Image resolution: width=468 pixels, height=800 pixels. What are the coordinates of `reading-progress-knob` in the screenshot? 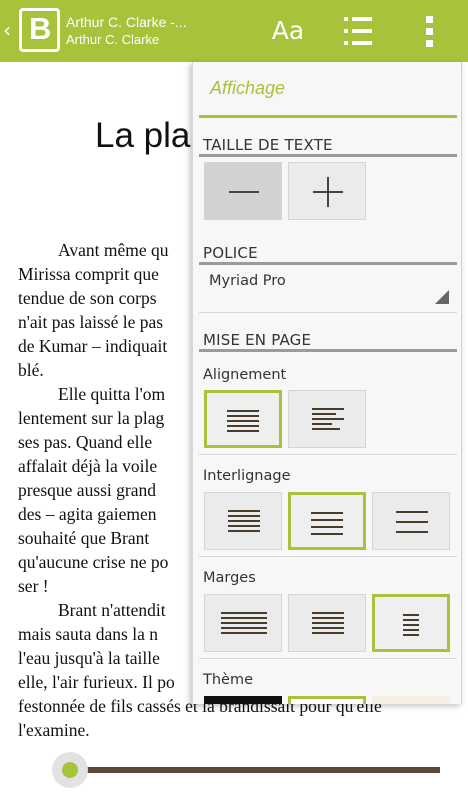 It's located at (70, 770).